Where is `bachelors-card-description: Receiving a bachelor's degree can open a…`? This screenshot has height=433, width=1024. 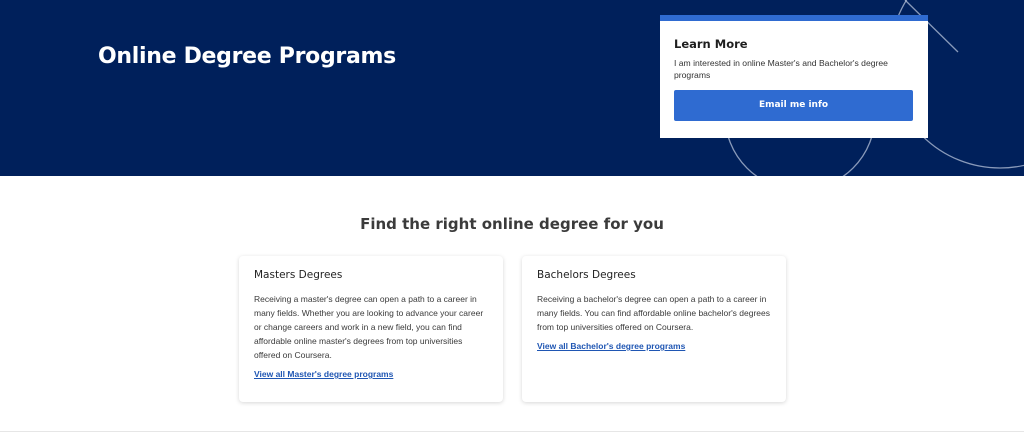 bachelors-card-description: Receiving a bachelor's degree can open a… is located at coordinates (654, 313).